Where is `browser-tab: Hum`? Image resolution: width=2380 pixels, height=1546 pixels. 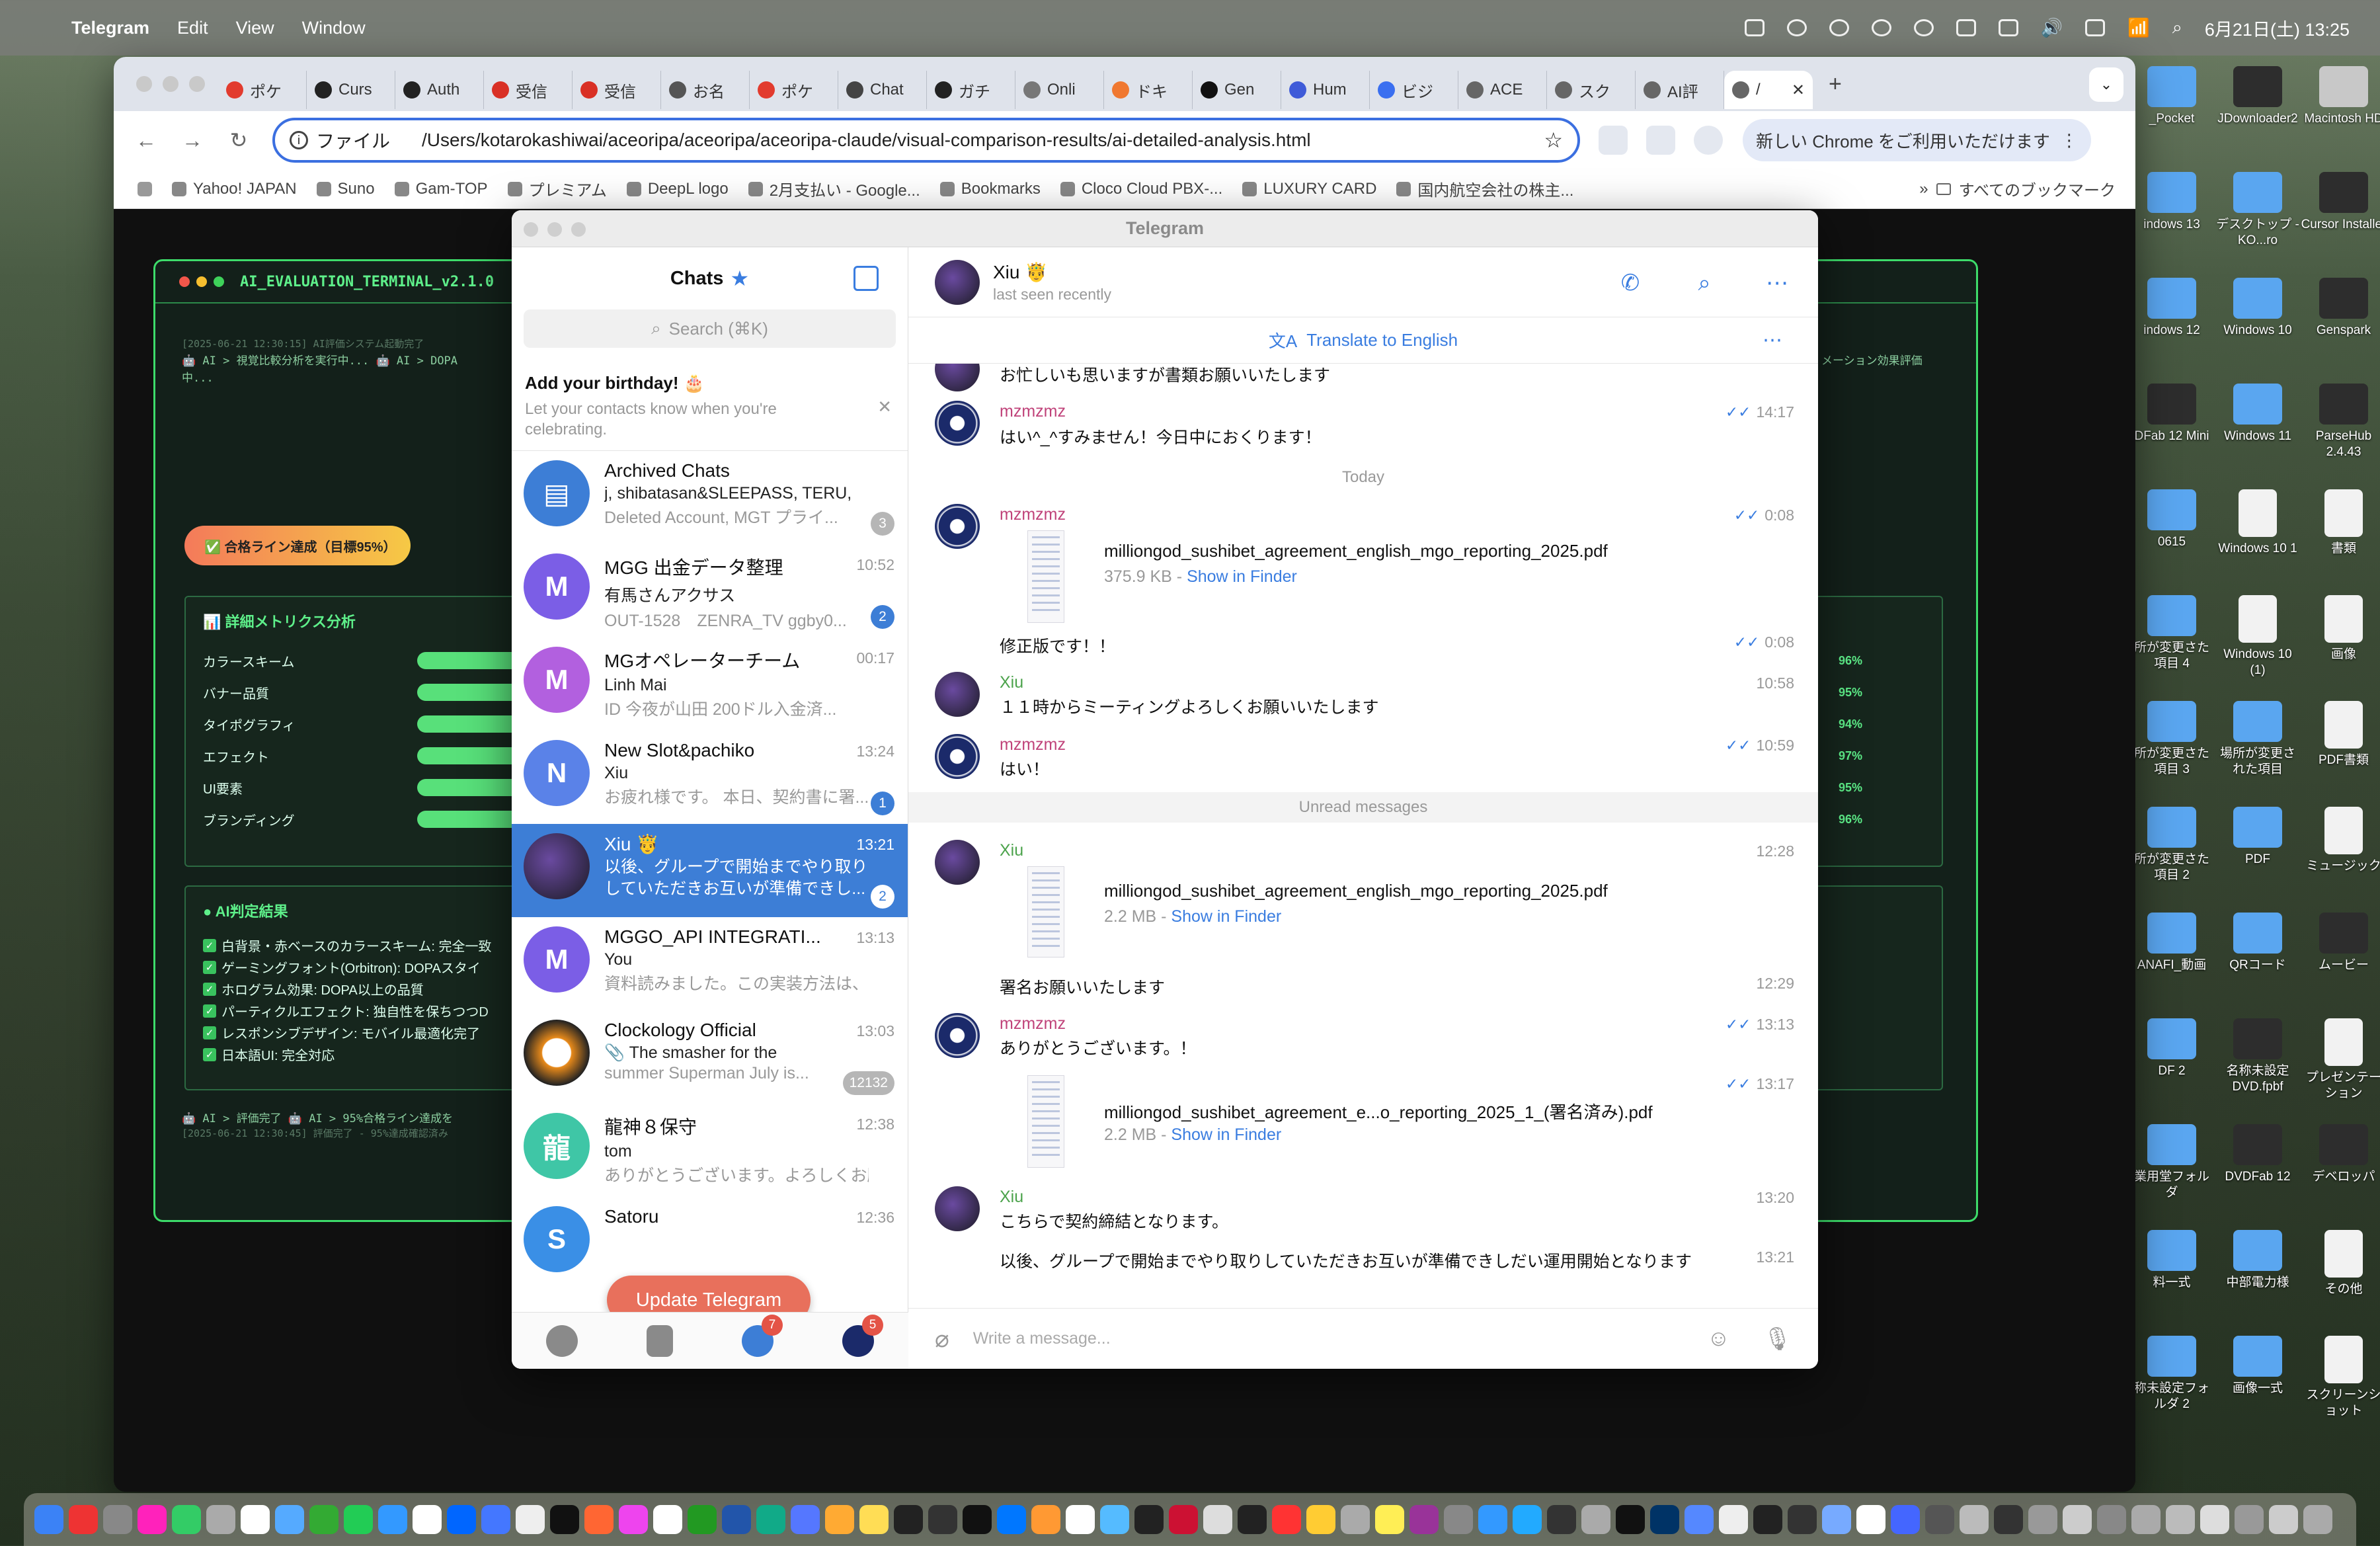 browser-tab: Hum is located at coordinates (1325, 90).